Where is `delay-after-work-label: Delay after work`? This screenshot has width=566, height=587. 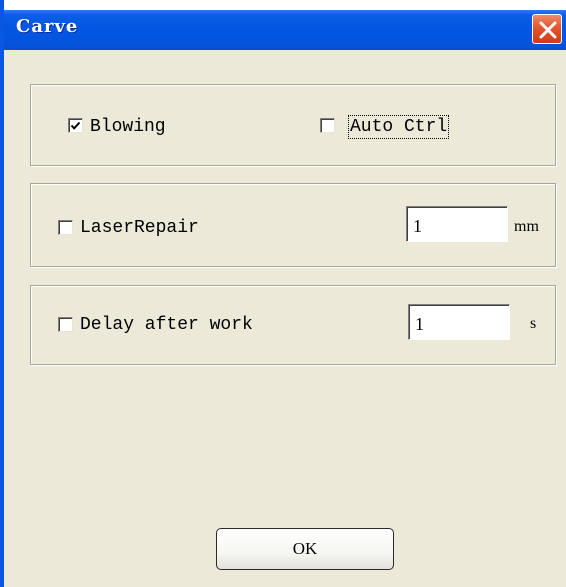
delay-after-work-label: Delay after work is located at coordinates (166, 325).